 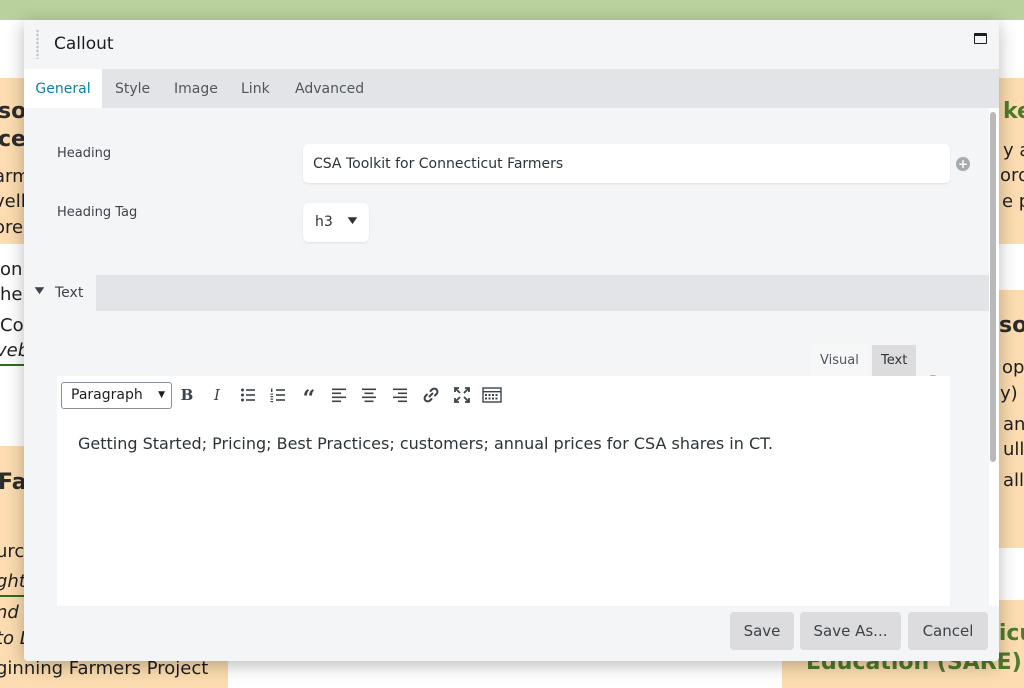 What do you see at coordinates (339, 395) in the screenshot?
I see `align-left-icon` at bounding box center [339, 395].